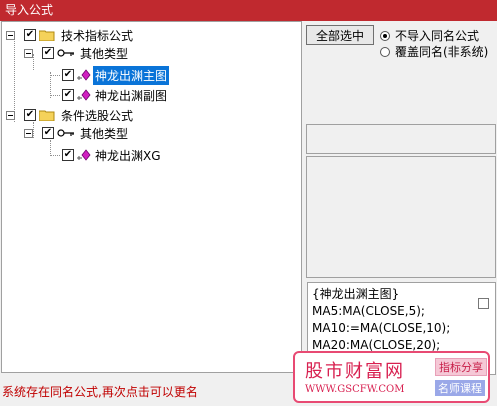 Image resolution: width=497 pixels, height=406 pixels. I want to click on watermark-logo: 股市财富网 WWW.GSCFW.COM 指标分享 名师课程, so click(391, 377).